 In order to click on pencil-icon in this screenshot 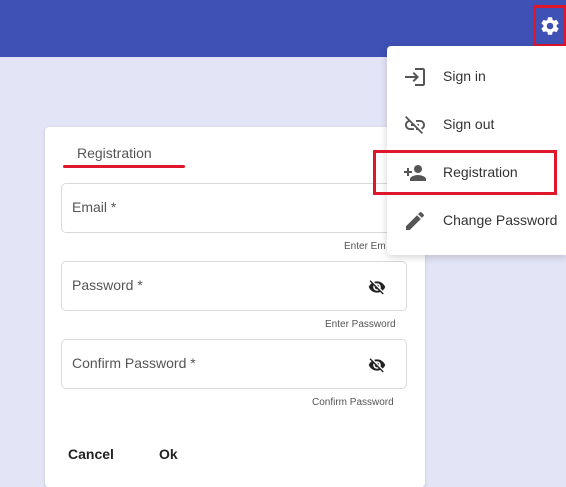, I will do `click(415, 220)`.